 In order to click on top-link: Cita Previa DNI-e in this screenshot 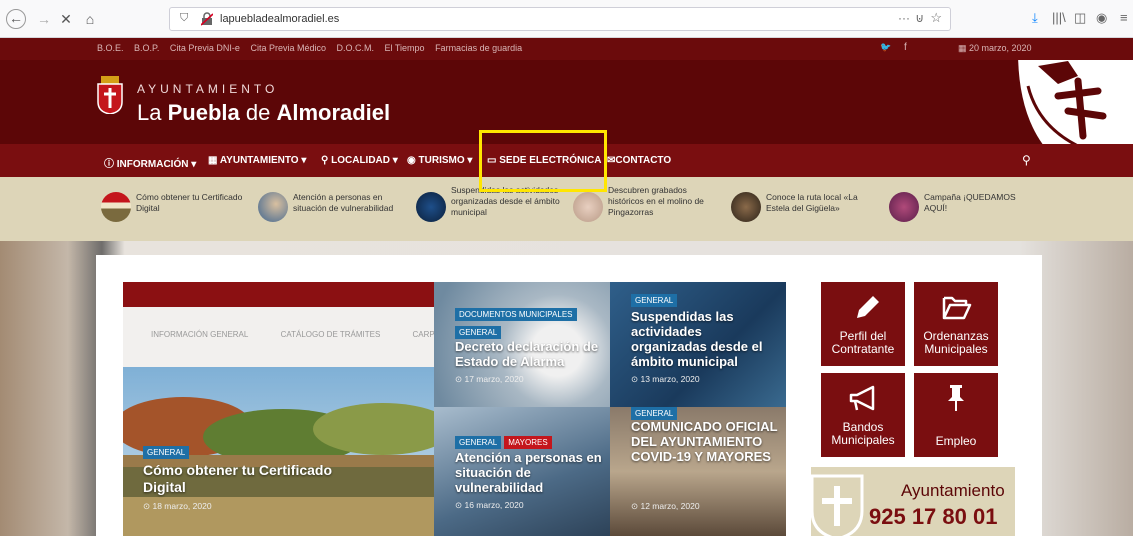, I will do `click(205, 48)`.